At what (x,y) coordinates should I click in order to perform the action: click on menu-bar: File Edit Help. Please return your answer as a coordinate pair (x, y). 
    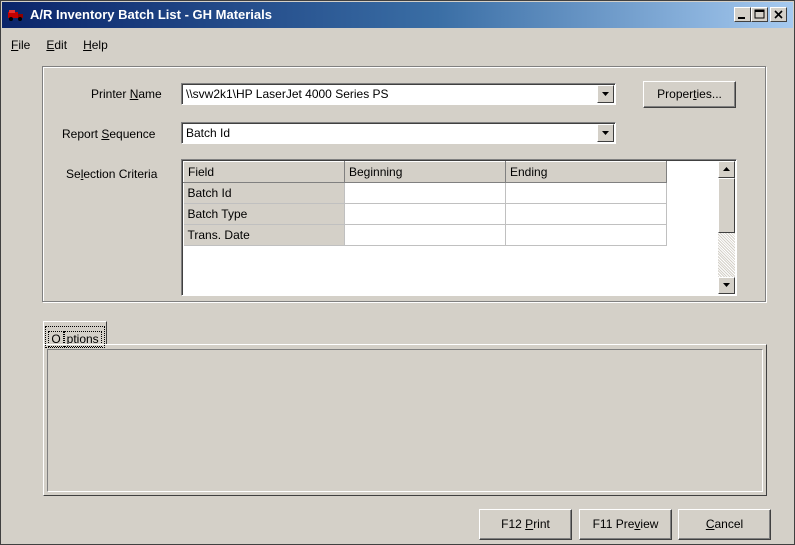
    Looking at the image, I should click on (59, 47).